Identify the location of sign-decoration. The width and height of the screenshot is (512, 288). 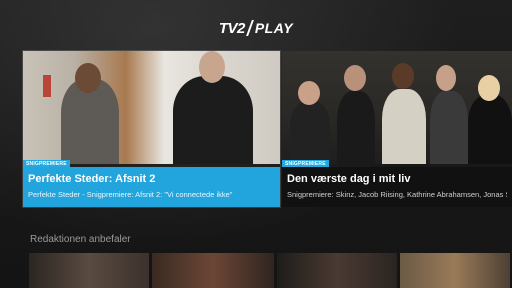
(47, 86).